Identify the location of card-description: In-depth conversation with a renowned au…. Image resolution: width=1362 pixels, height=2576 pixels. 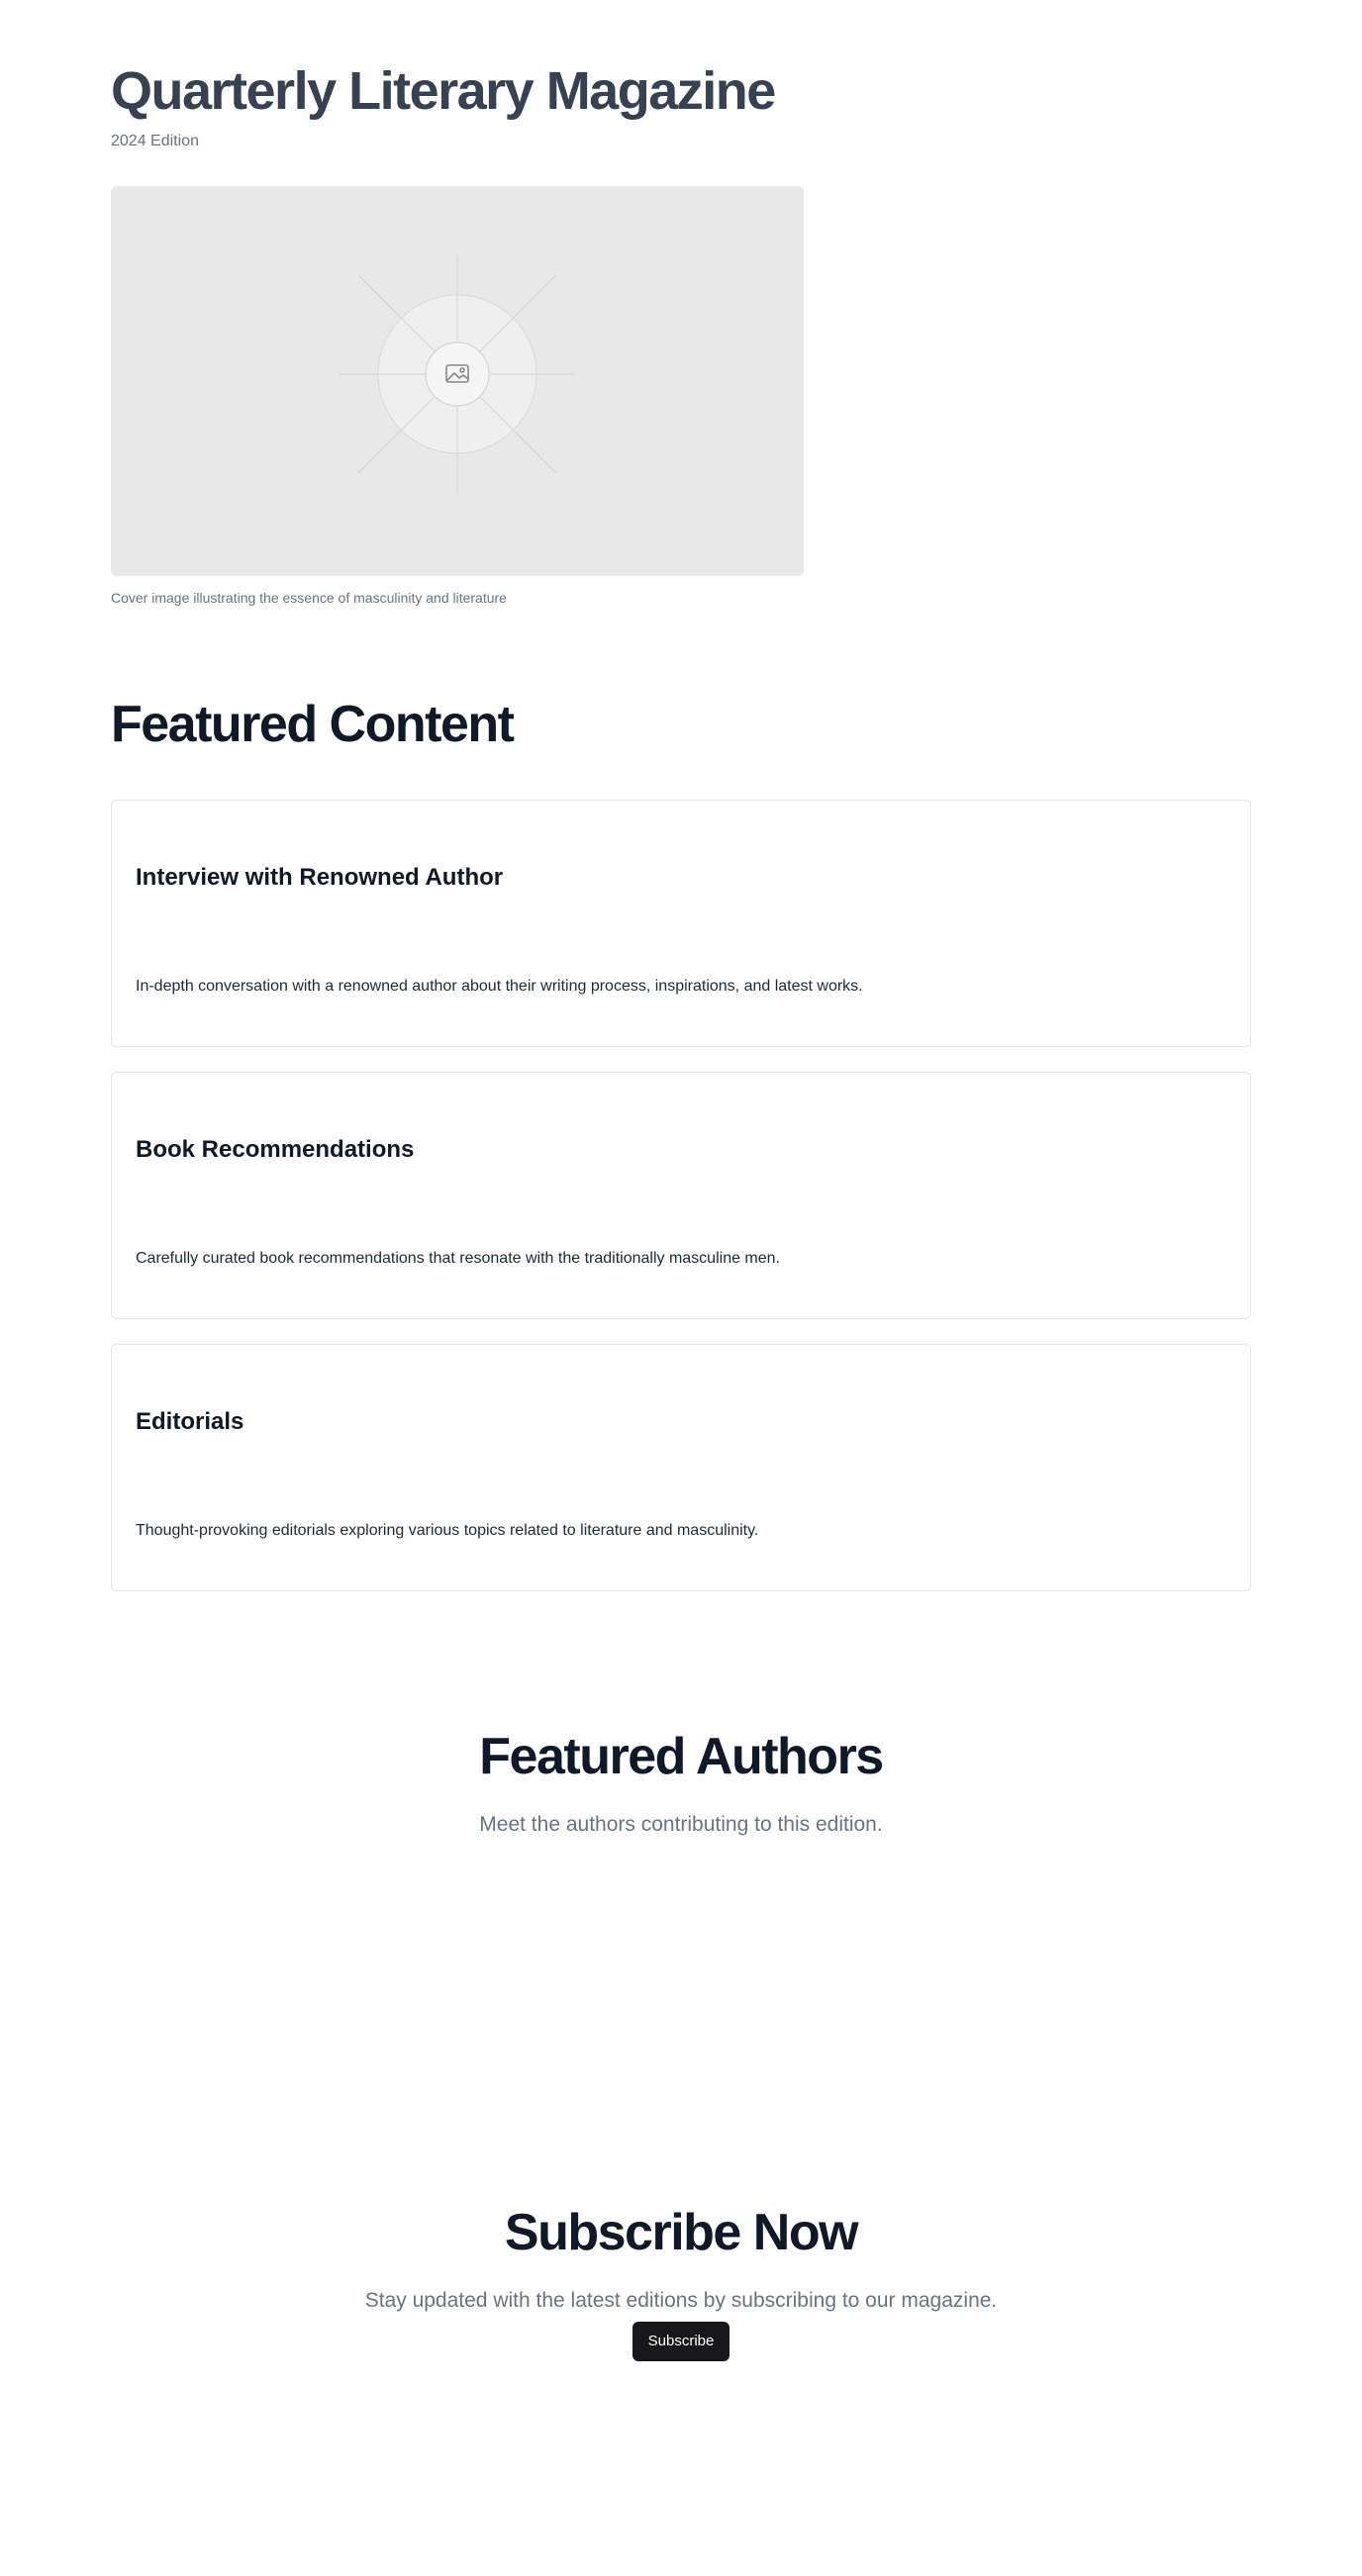
(499, 986).